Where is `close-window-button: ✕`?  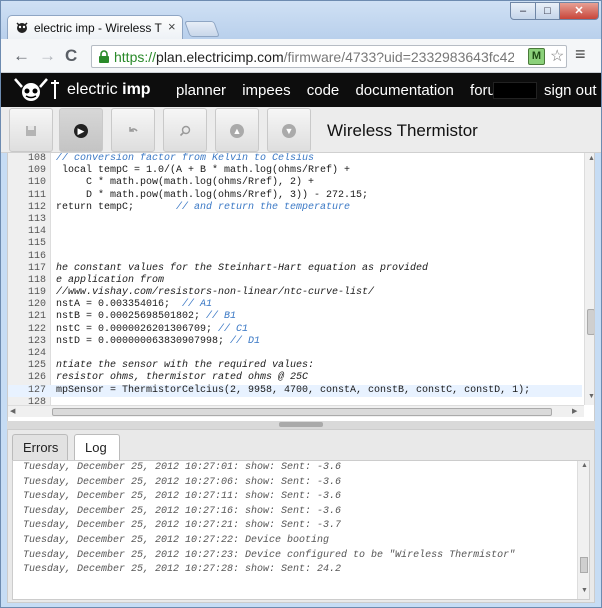 close-window-button: ✕ is located at coordinates (579, 11).